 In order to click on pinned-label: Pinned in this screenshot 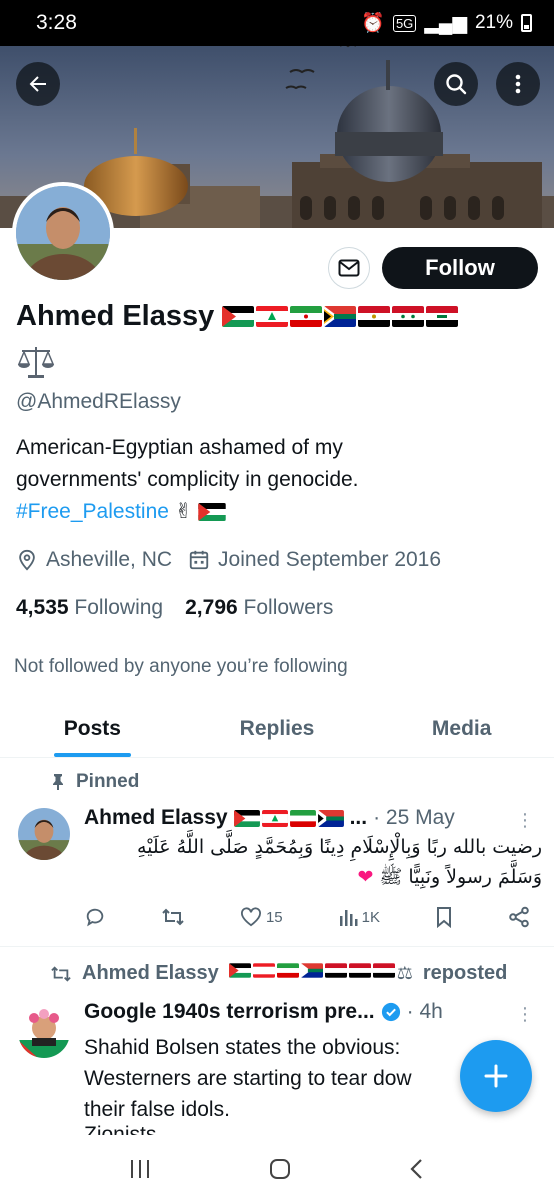, I will do `click(108, 781)`.